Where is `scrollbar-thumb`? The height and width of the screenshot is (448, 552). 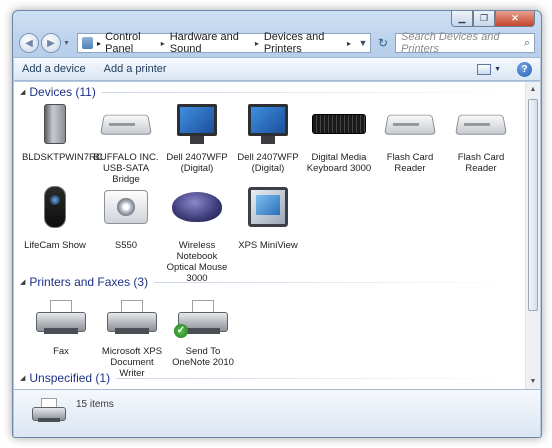
scrollbar-thumb is located at coordinates (533, 205).